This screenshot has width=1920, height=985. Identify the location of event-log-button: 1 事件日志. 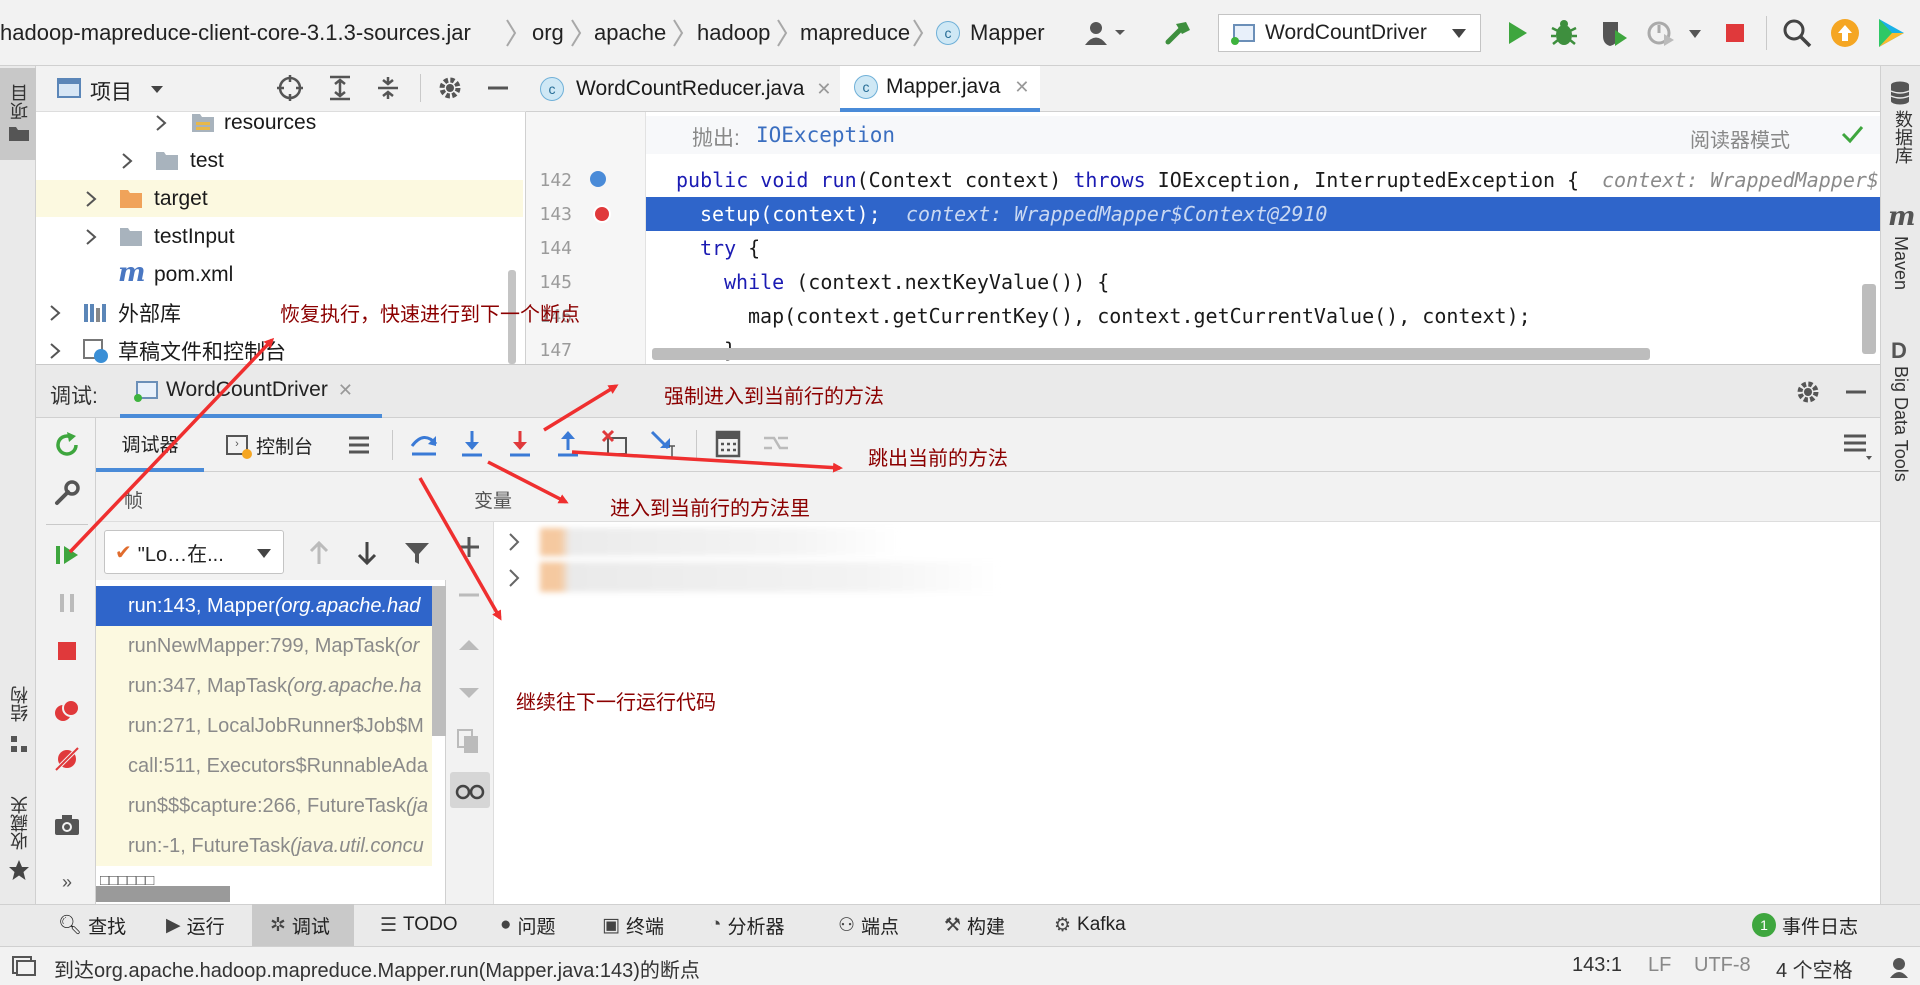
(1805, 925).